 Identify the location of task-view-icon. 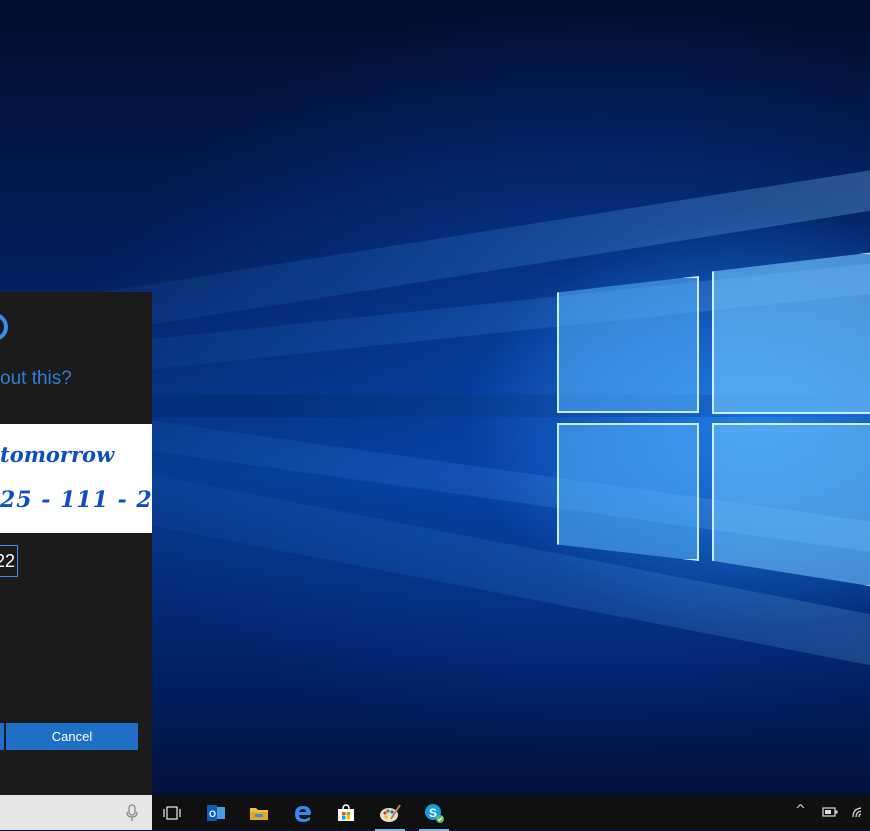
(172, 813).